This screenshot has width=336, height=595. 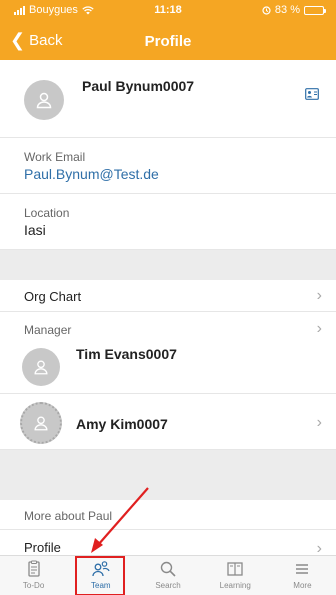 What do you see at coordinates (302, 569) in the screenshot?
I see `menu-icon` at bounding box center [302, 569].